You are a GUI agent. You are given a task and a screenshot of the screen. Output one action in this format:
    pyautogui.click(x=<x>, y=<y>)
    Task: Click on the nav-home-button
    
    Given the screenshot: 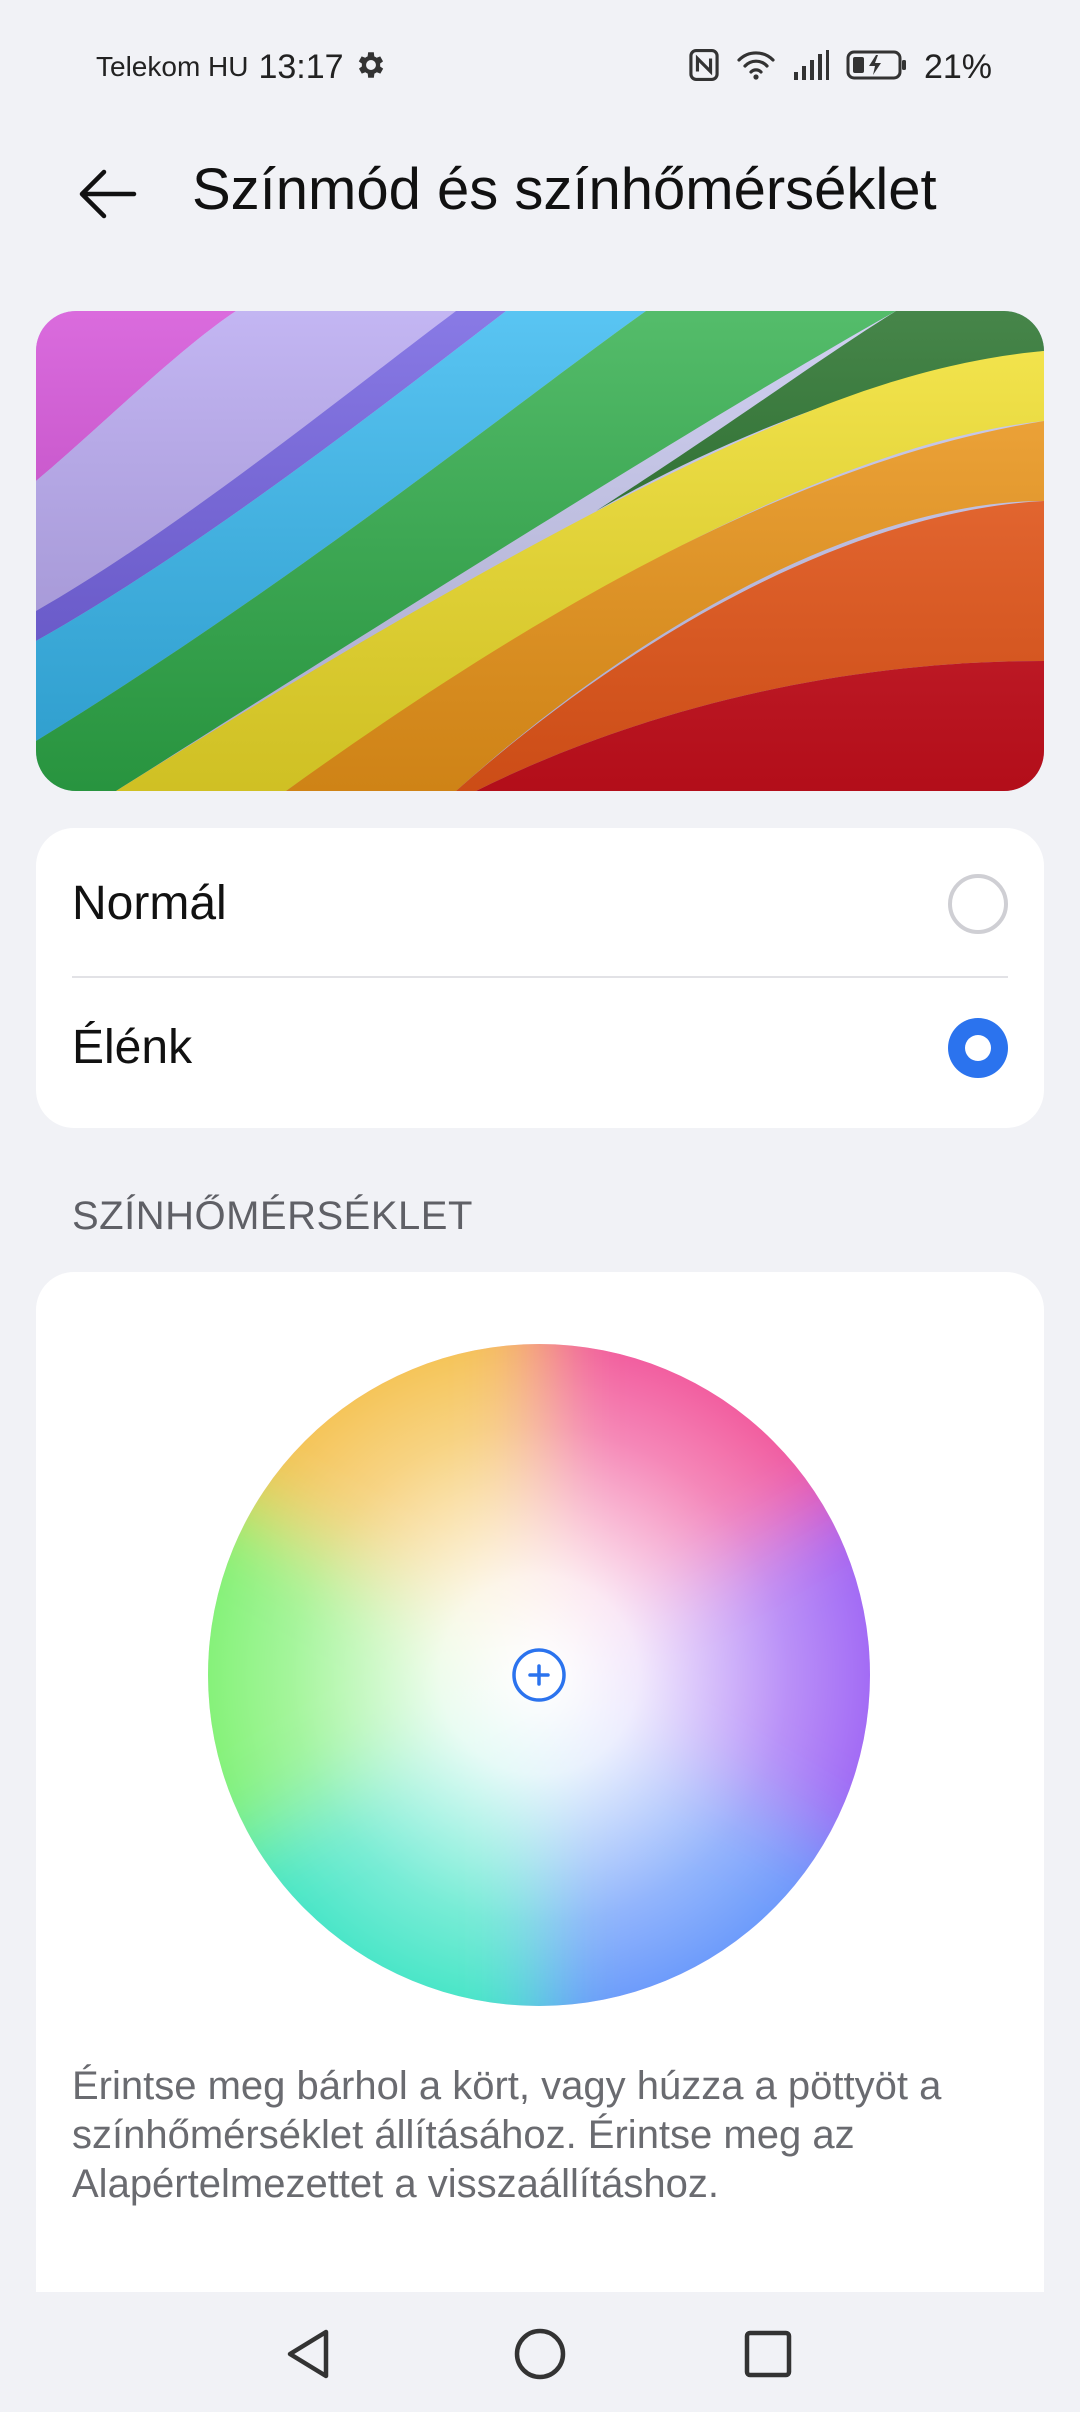 What is the action you would take?
    pyautogui.click(x=540, y=2354)
    